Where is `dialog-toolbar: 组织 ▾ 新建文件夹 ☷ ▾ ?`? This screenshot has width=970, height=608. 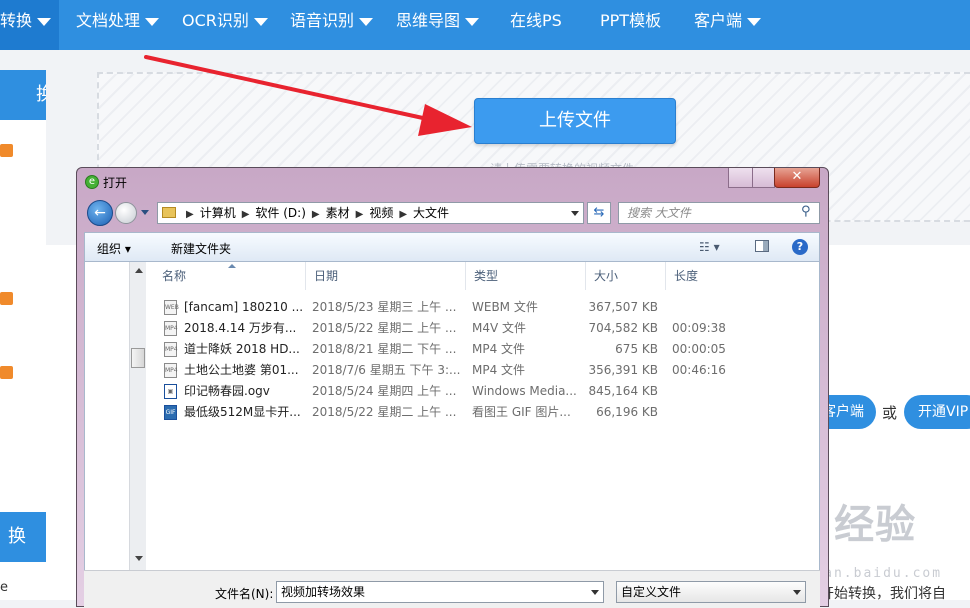
dialog-toolbar: 组织 ▾ 新建文件夹 ☷ ▾ ? is located at coordinates (452, 247).